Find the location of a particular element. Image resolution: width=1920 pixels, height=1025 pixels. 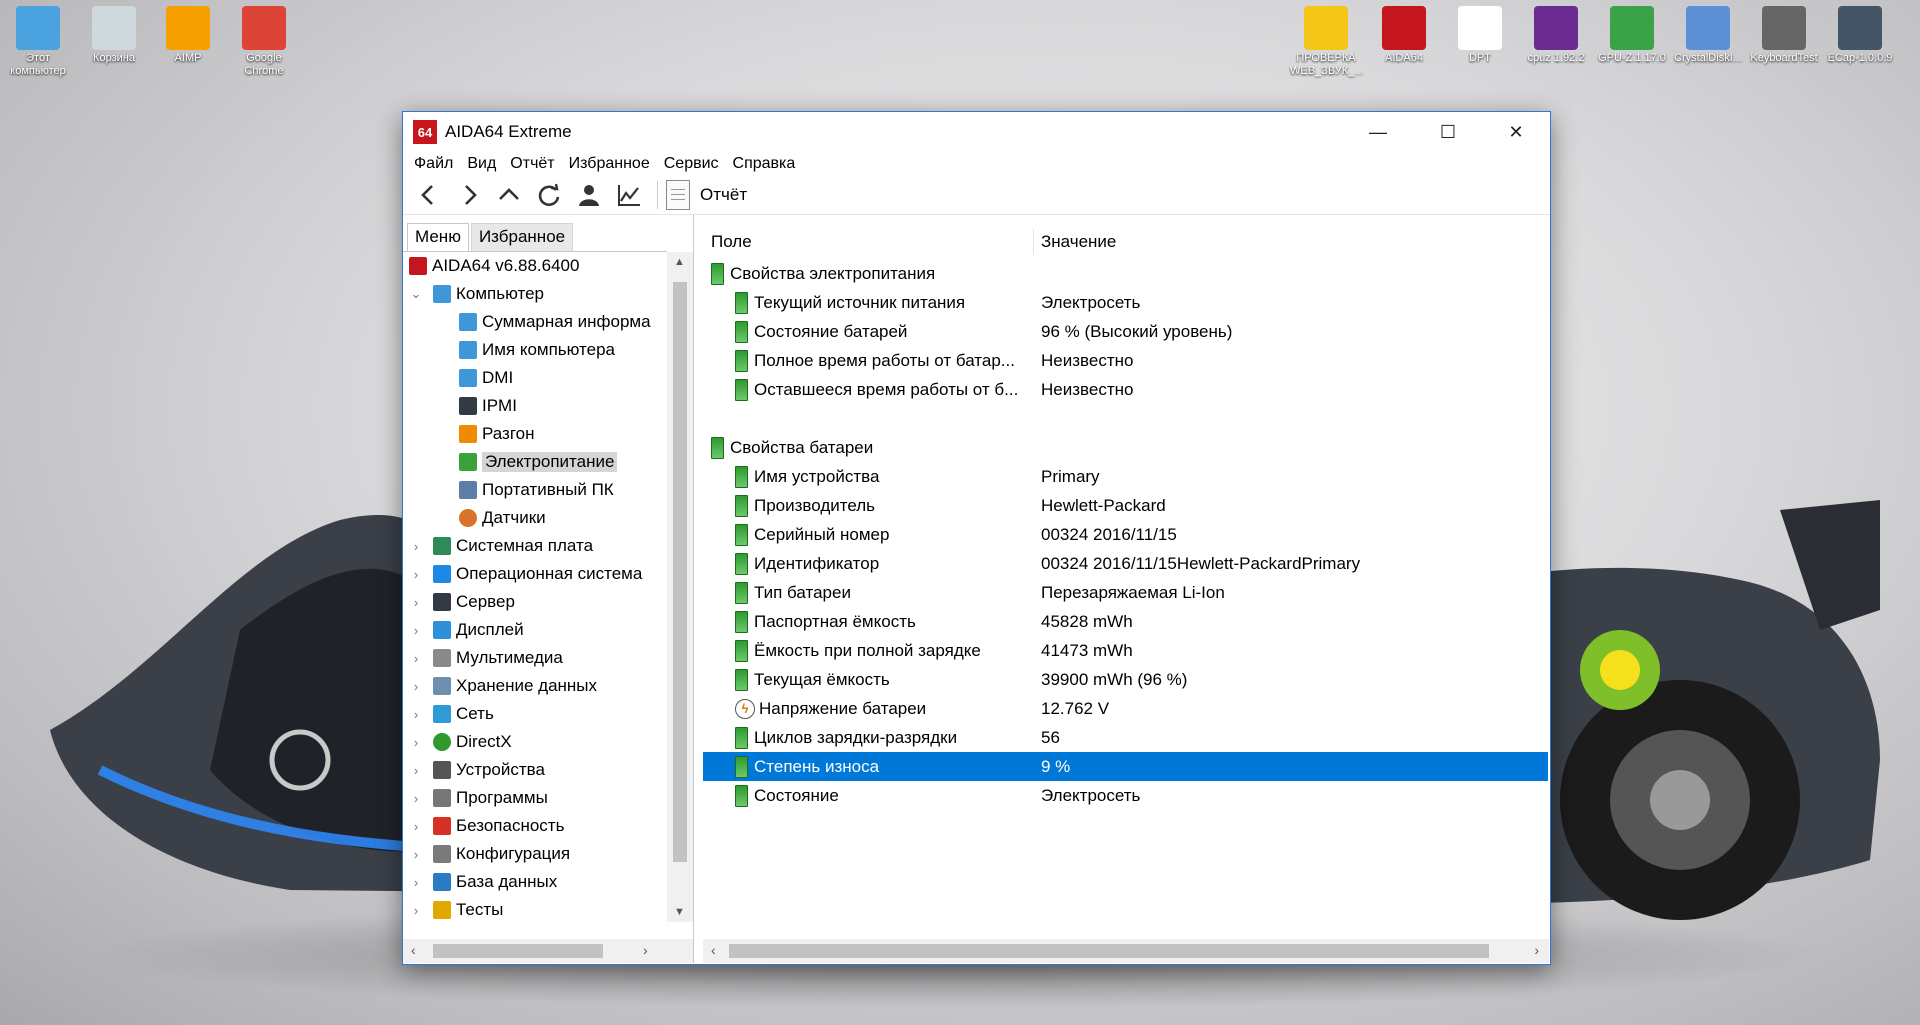

desktop-shortcut: DPT is located at coordinates (1480, 32).